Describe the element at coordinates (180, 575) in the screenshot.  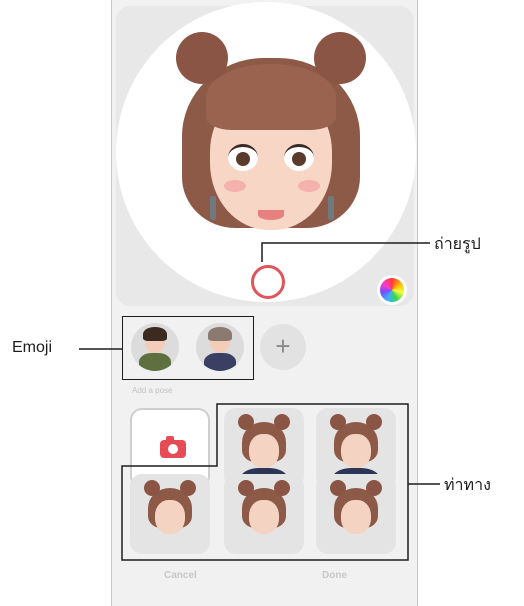
I see `cancel-button: Cancel` at that location.